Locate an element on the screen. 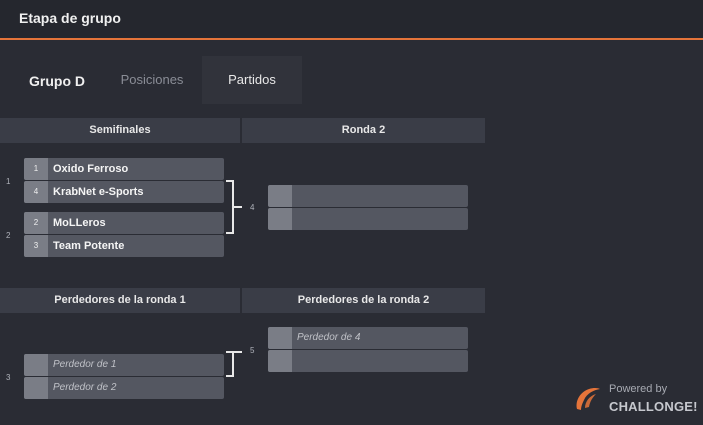 This screenshot has width=703, height=425. match-slot: 3 Team Potente is located at coordinates (124, 246).